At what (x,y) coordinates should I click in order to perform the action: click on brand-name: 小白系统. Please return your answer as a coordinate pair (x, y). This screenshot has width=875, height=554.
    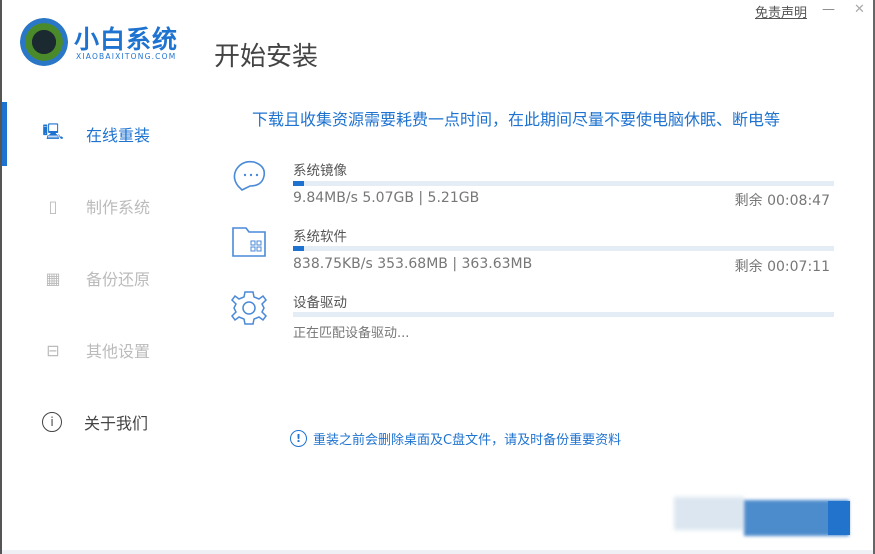
    Looking at the image, I should click on (126, 39).